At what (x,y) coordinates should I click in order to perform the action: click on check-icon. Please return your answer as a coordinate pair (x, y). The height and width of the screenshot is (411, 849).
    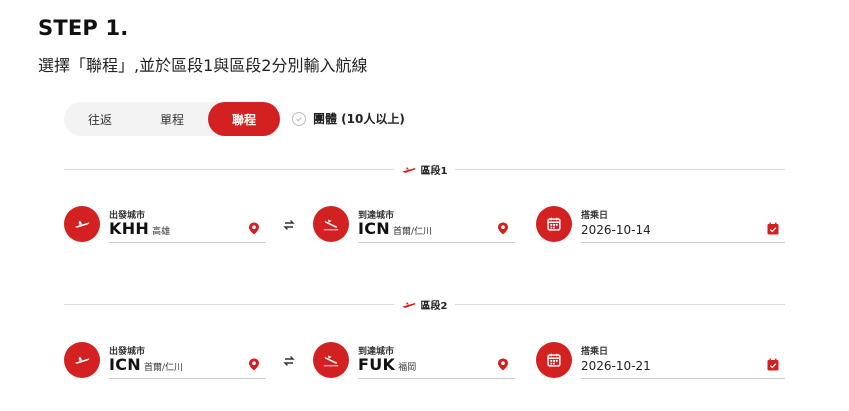
    Looking at the image, I should click on (299, 118).